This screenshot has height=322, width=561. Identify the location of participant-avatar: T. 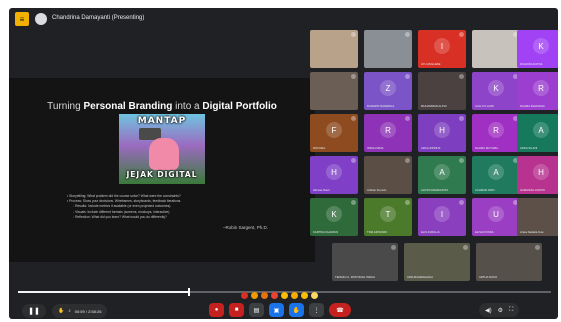
(388, 214).